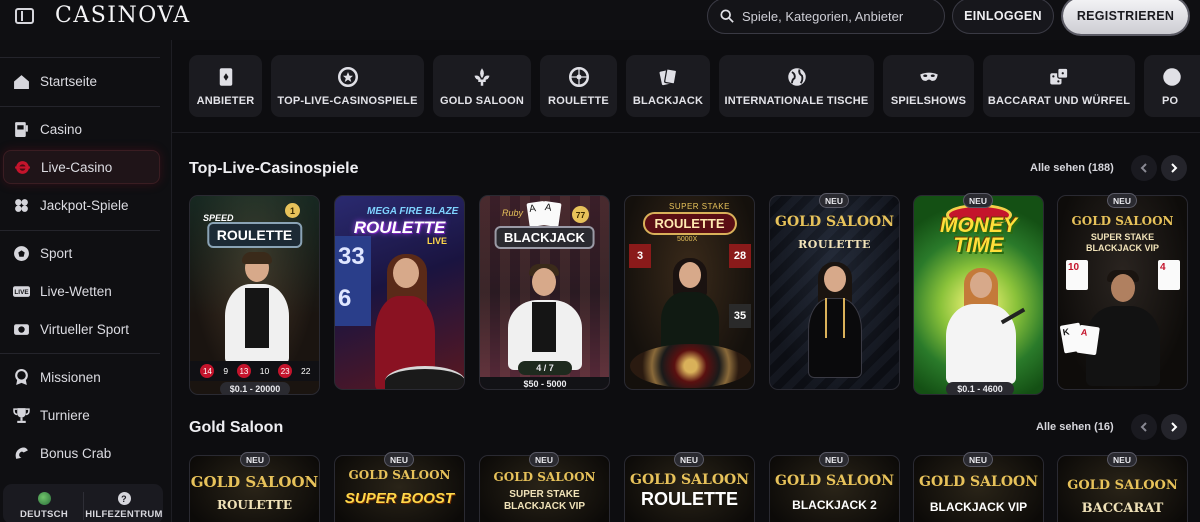 Image resolution: width=1200 pixels, height=522 pixels. I want to click on category-spielshows: SPIELSHOWS, so click(928, 86).